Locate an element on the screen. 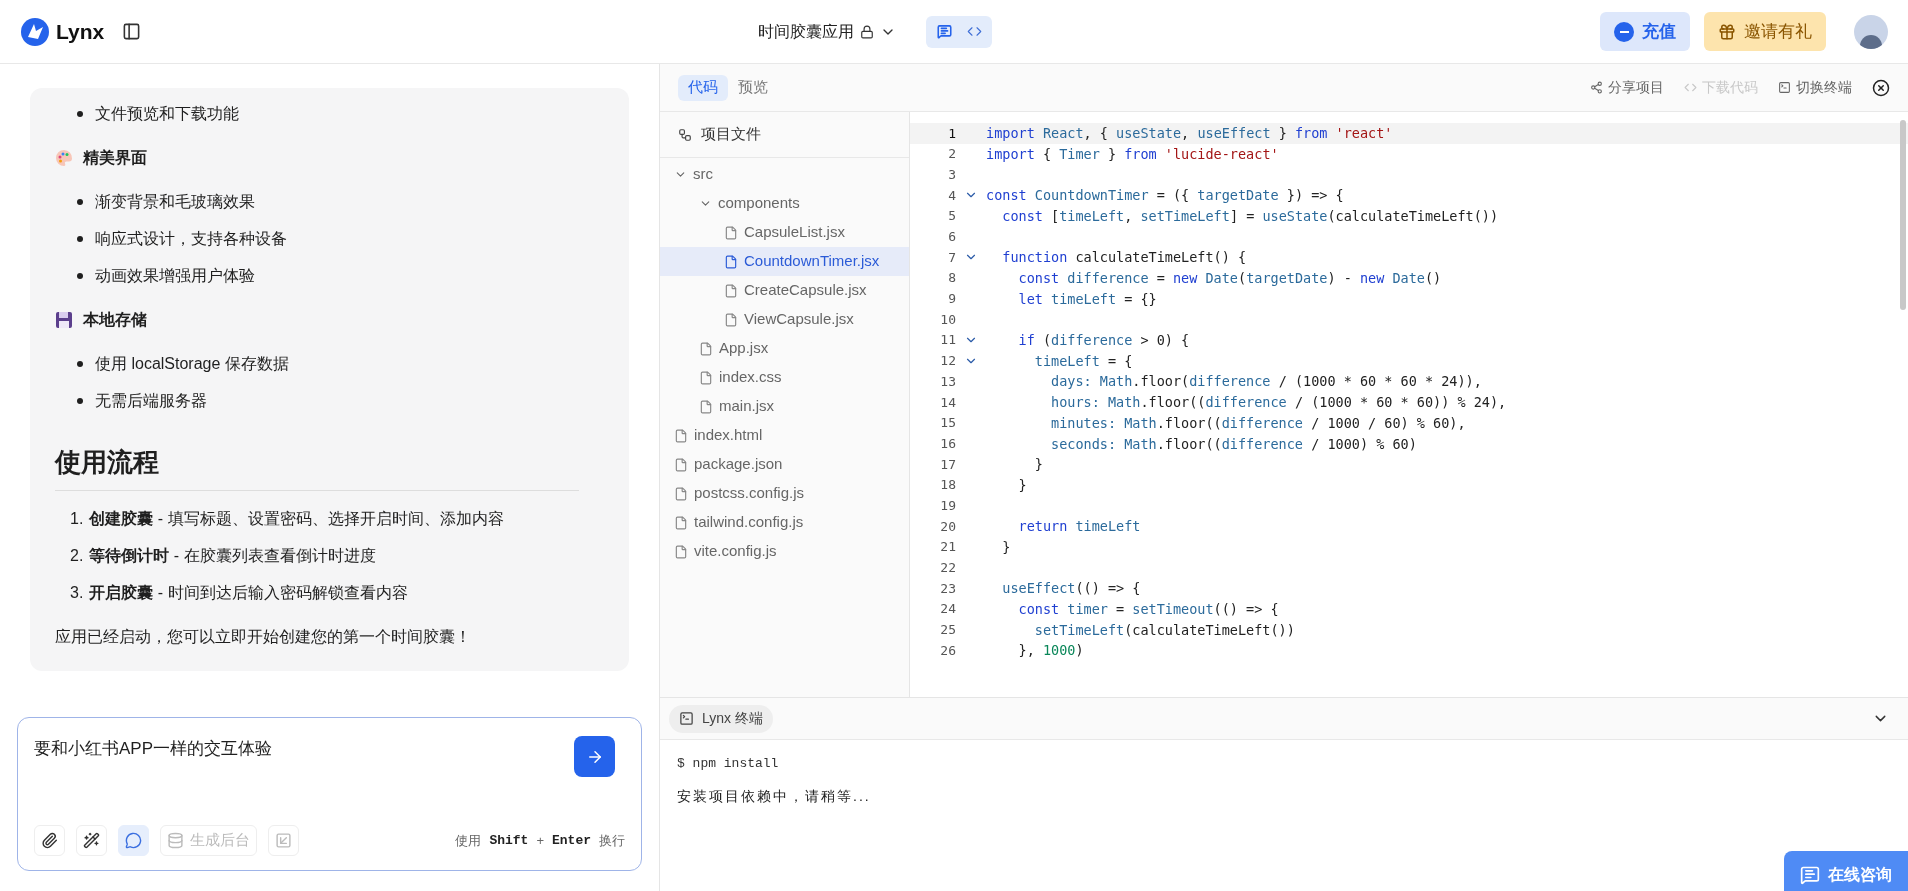  file-item: ViewCapsule.jsx is located at coordinates (784, 319).